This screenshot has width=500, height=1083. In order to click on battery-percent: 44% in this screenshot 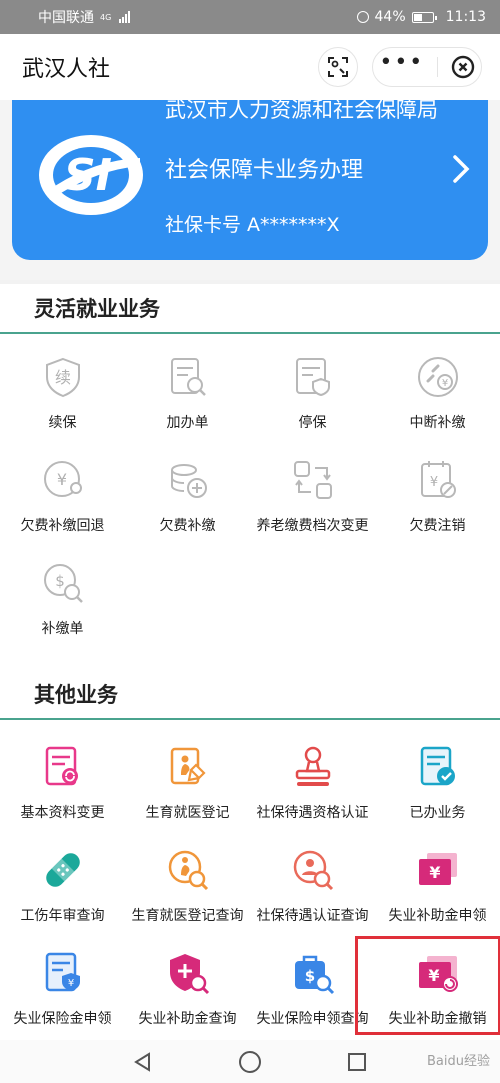, I will do `click(390, 17)`.